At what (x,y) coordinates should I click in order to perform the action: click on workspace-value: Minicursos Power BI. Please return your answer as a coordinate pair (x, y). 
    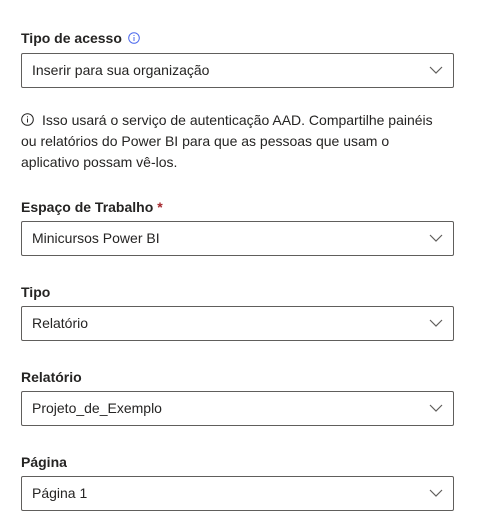
    Looking at the image, I should click on (96, 238).